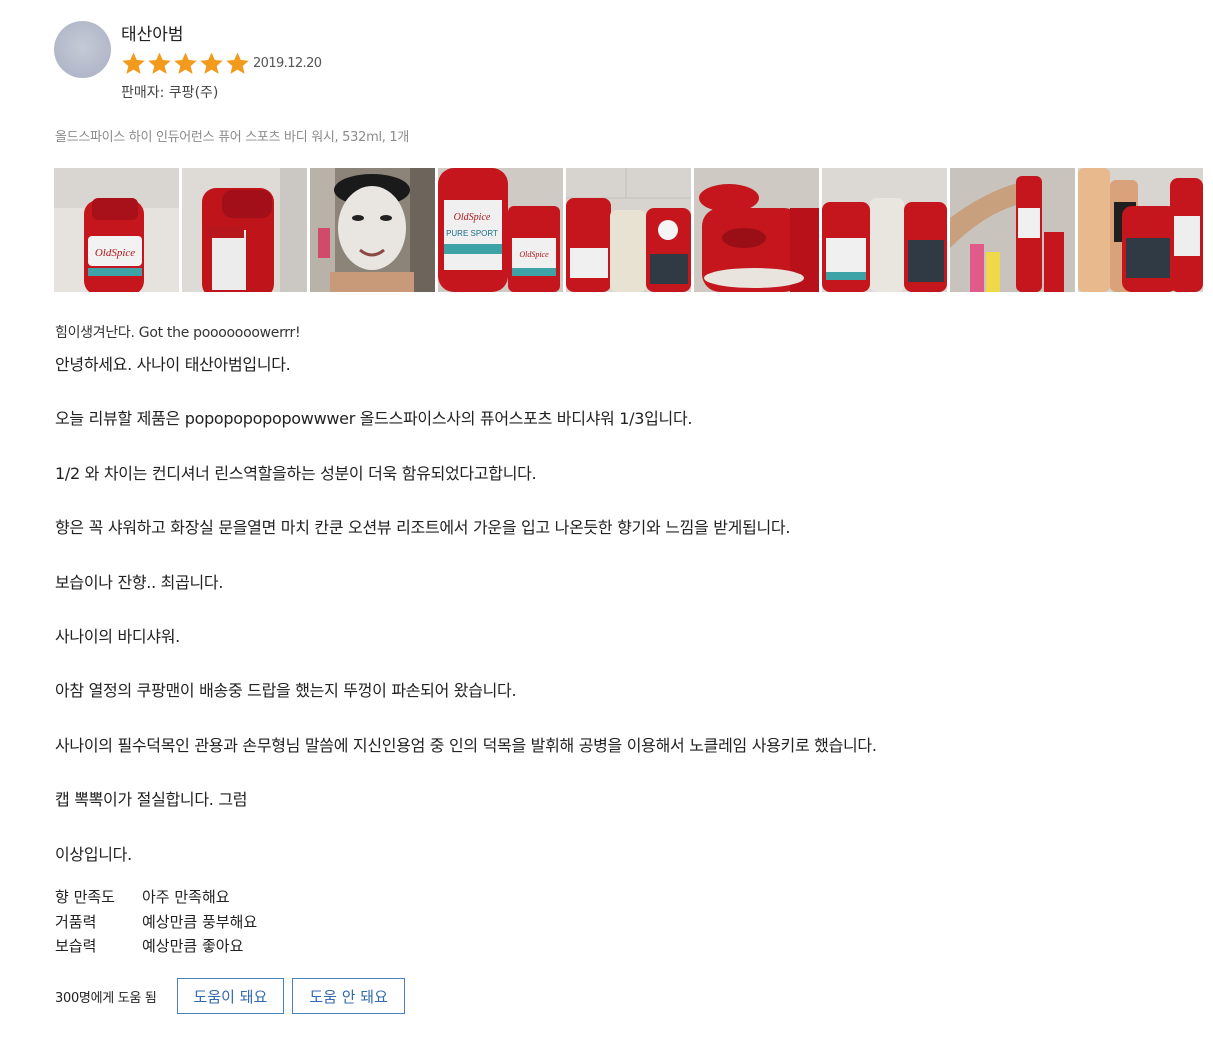 This screenshot has height=1044, width=1213. I want to click on not-helpful-button: 도움 안 돼요, so click(348, 996).